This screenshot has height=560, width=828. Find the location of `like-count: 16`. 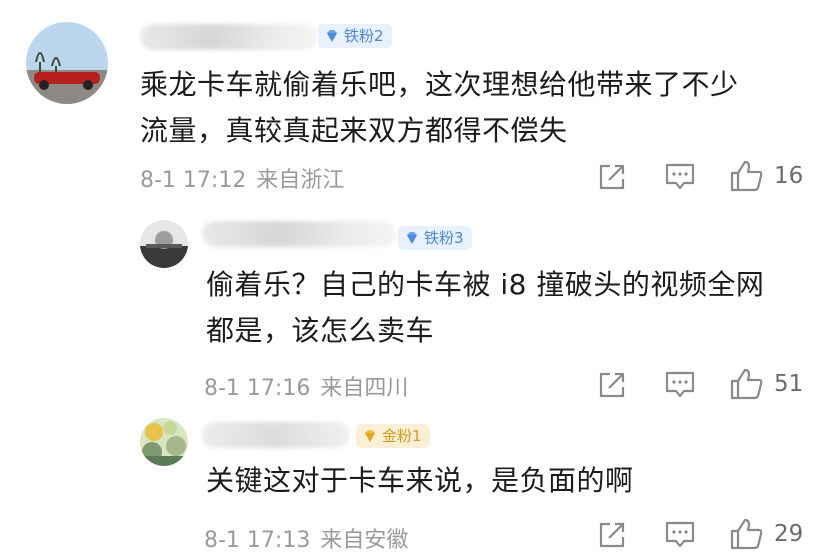

like-count: 16 is located at coordinates (789, 176).